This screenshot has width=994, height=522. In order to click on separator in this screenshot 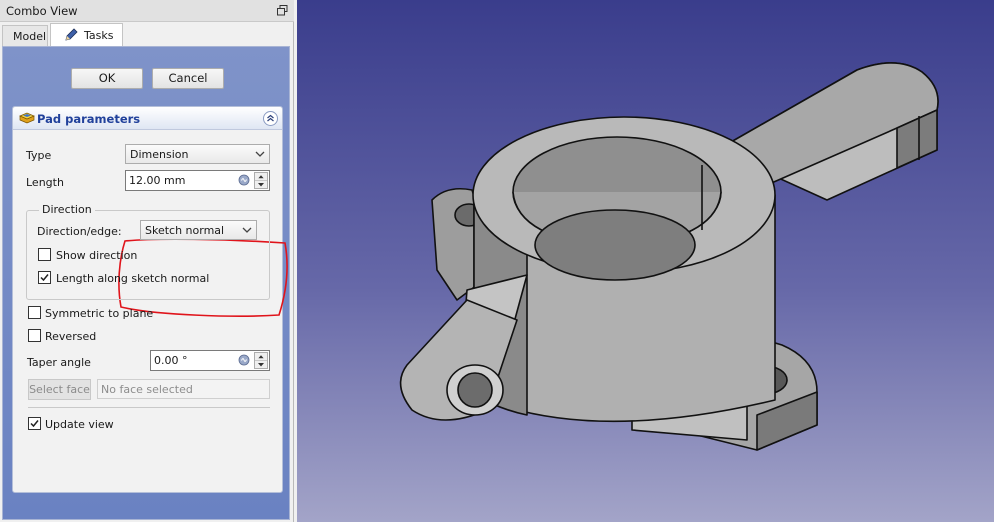, I will do `click(149, 407)`.